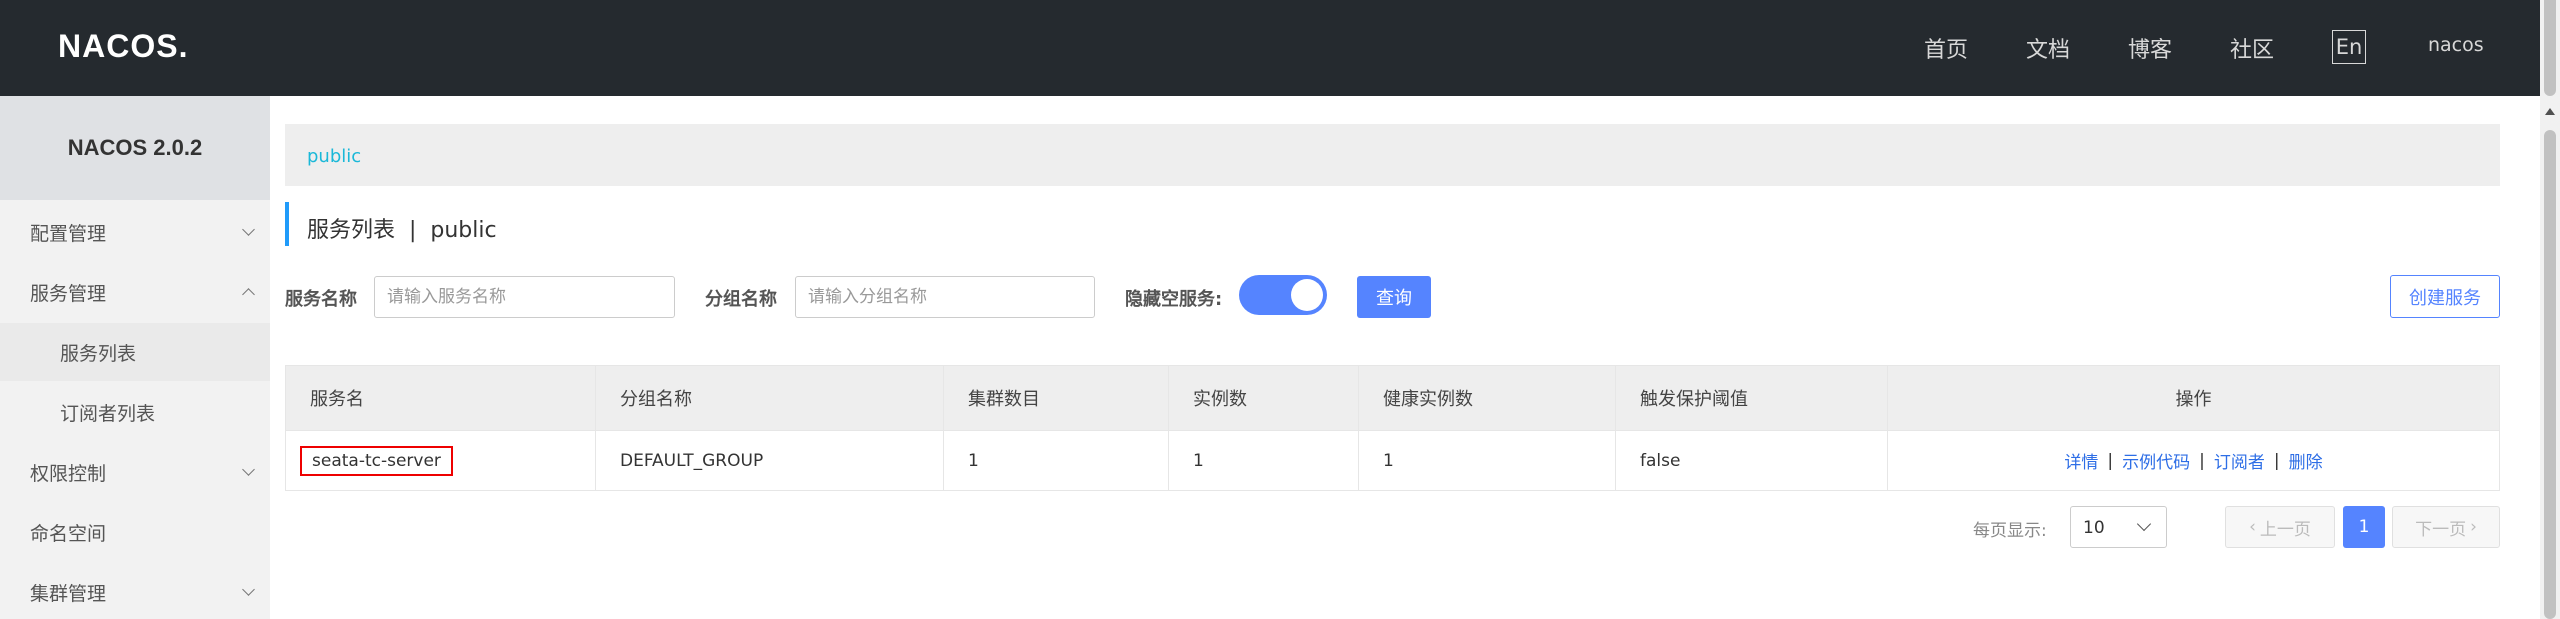 This screenshot has width=2560, height=619. Describe the element at coordinates (1264, 460) in the screenshot. I see `cell-instance-count: 1` at that location.